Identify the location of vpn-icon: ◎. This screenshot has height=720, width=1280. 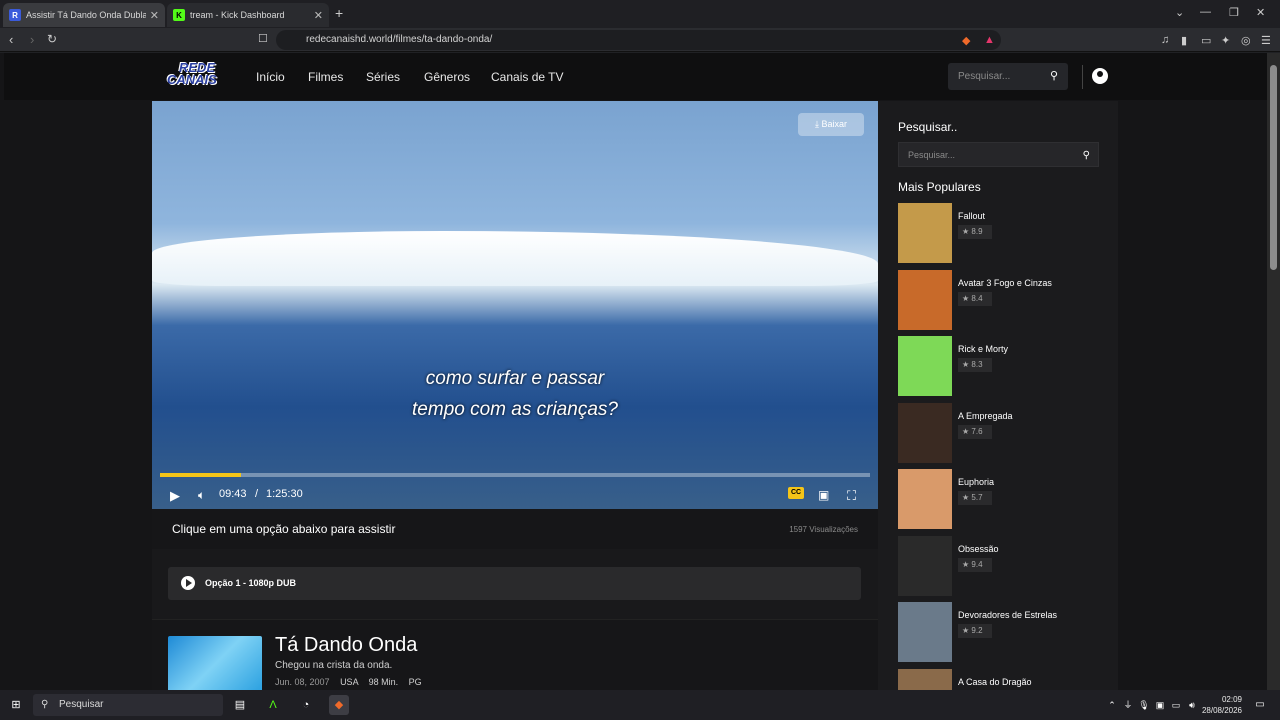
(1246, 40).